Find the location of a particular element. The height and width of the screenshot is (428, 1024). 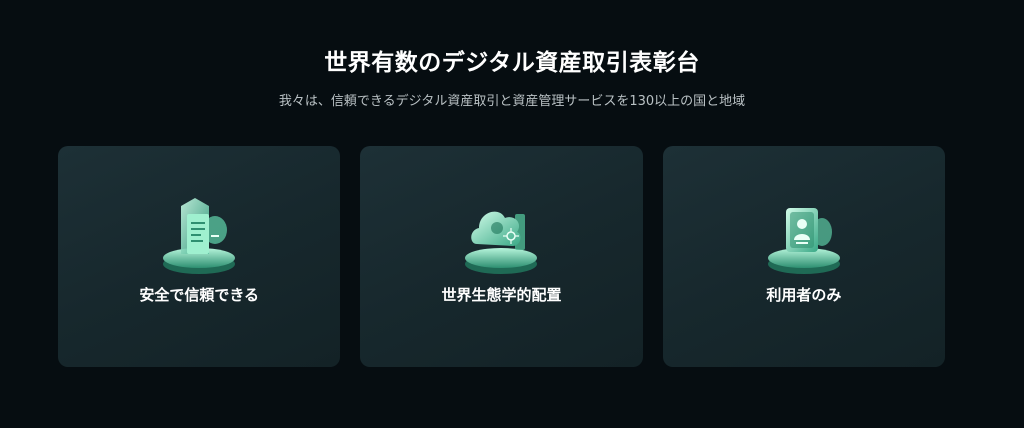

secure-document-icon is located at coordinates (199, 236).